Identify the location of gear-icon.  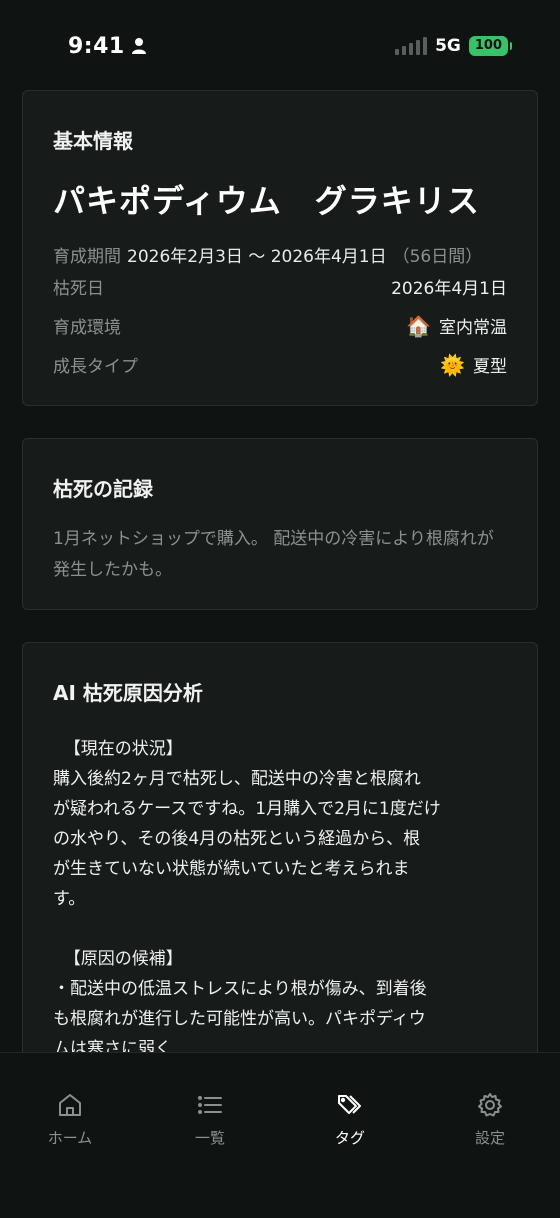
(490, 1105).